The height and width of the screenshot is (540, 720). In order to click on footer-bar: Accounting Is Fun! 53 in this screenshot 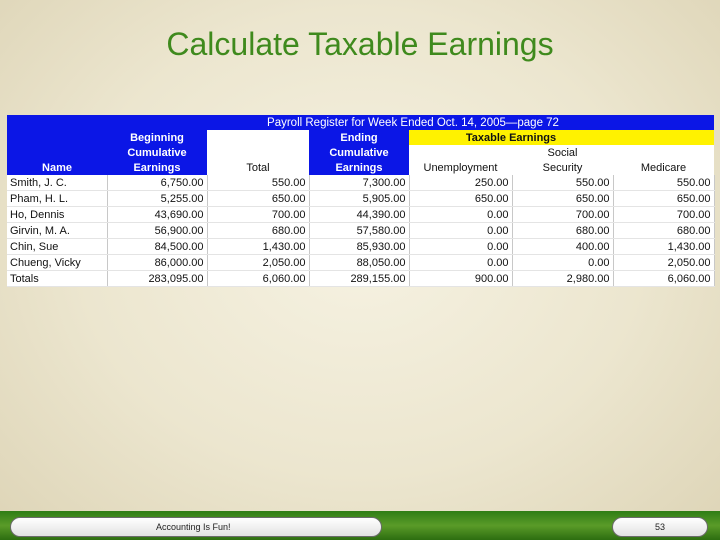, I will do `click(360, 525)`.